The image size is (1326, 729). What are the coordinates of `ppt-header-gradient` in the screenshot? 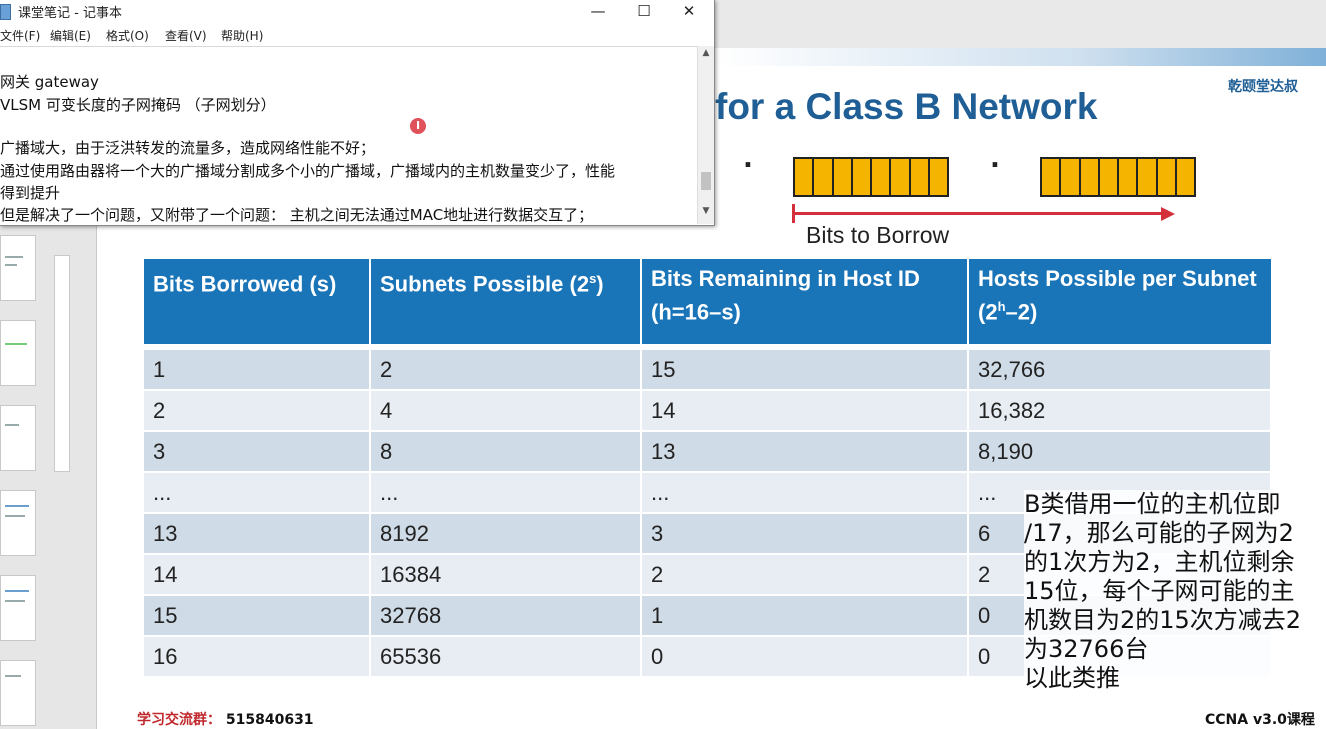 It's located at (1020, 57).